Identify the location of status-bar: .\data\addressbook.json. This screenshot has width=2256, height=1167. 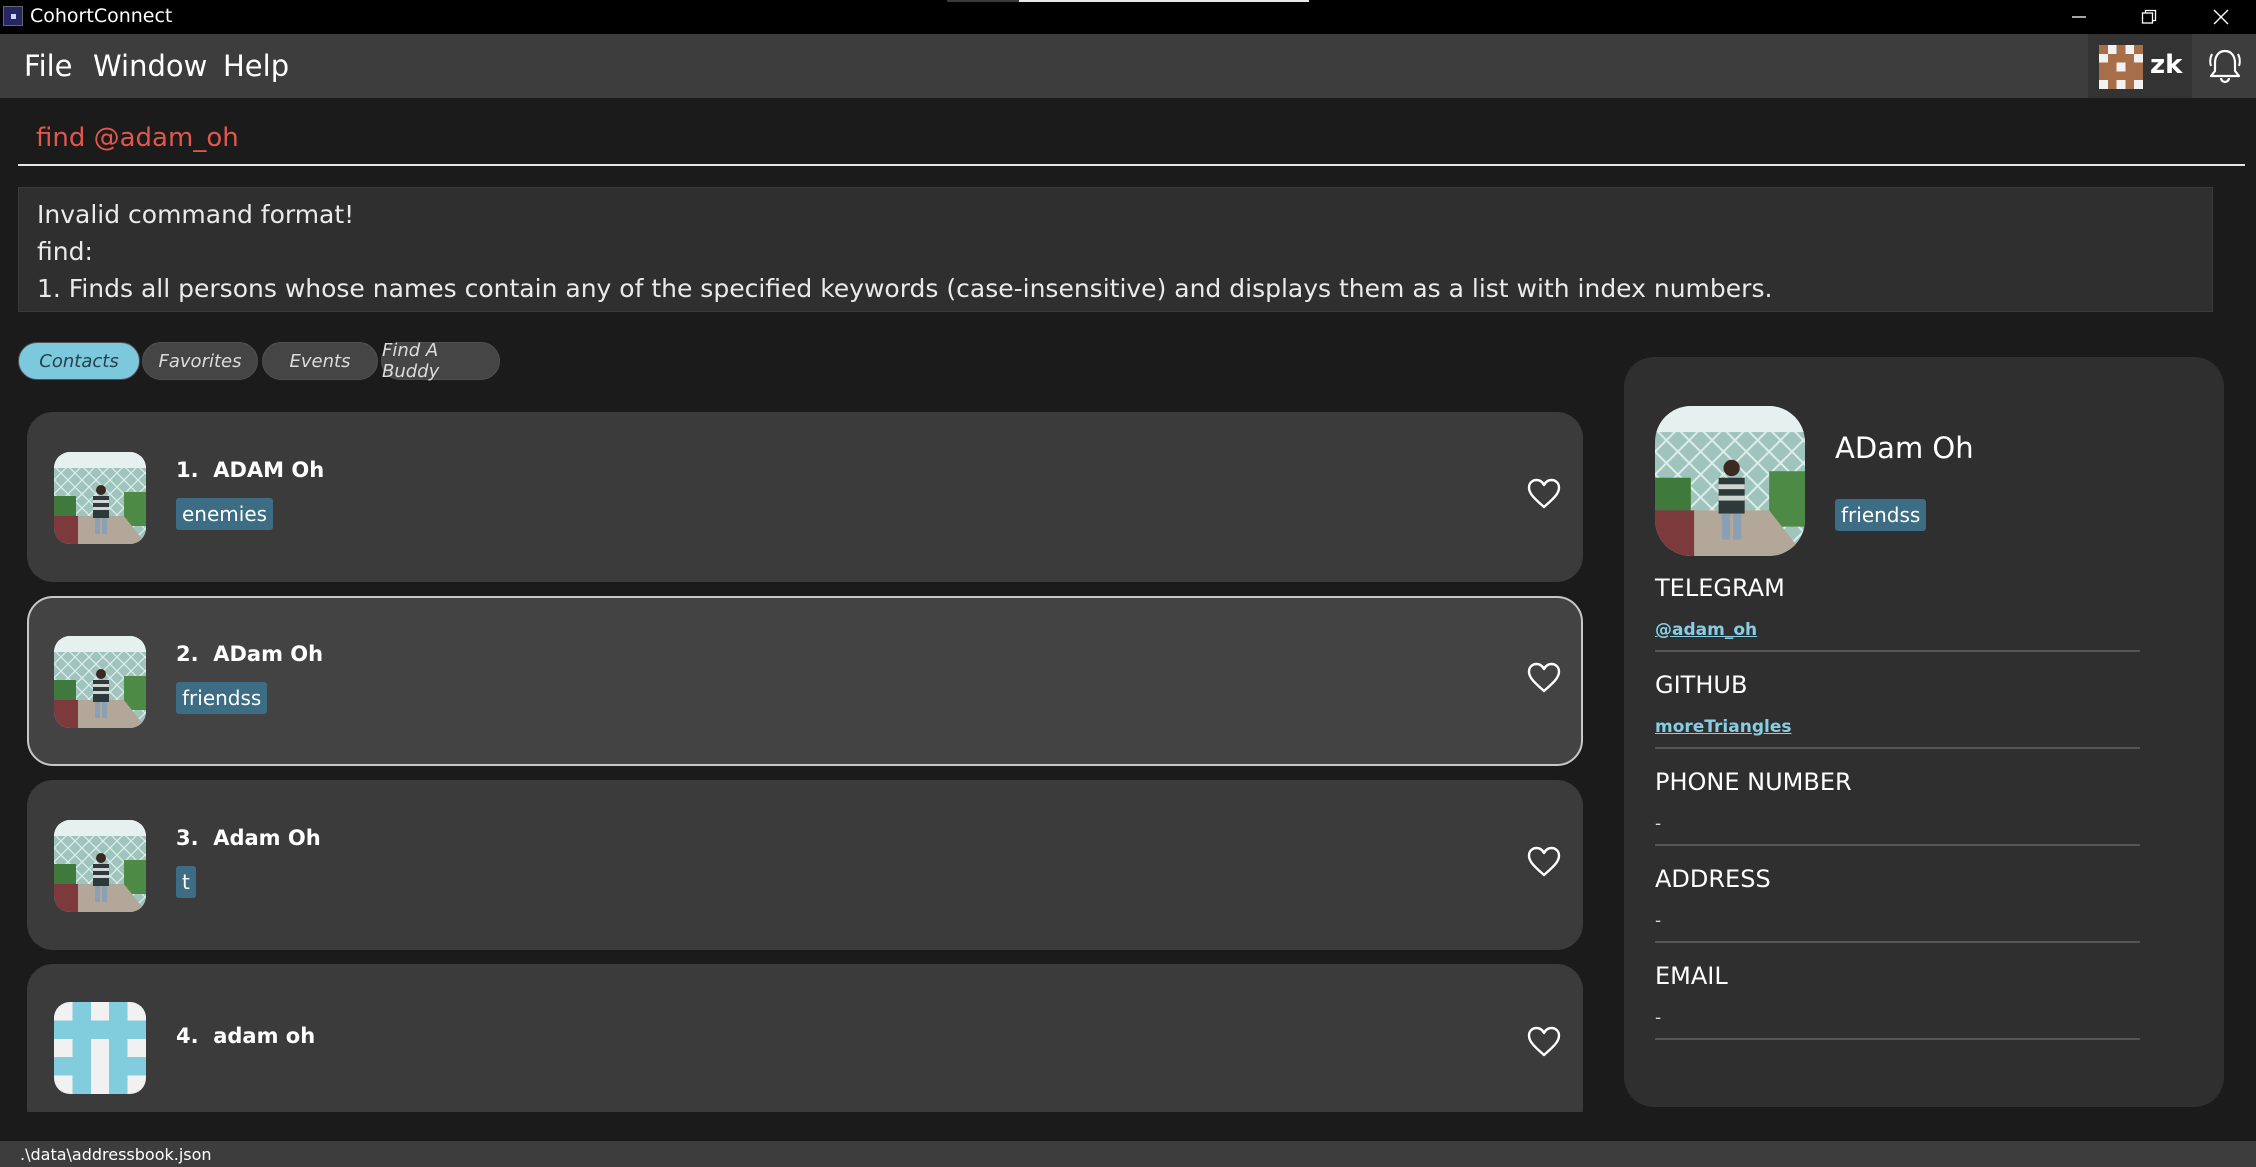
(1128, 1154).